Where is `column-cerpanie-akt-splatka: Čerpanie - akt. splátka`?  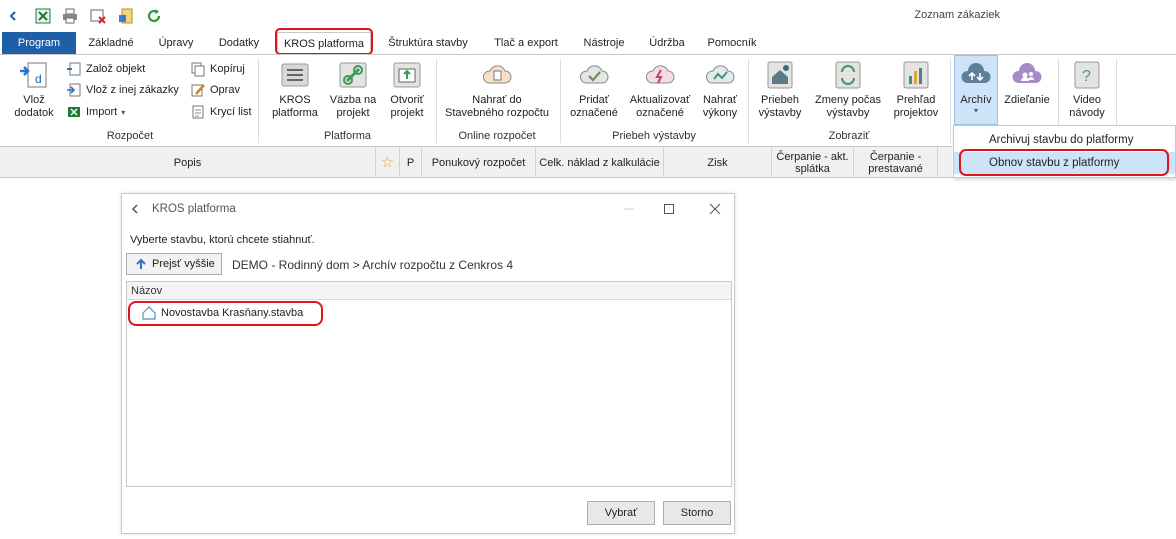 column-cerpanie-akt-splatka: Čerpanie - akt. splátka is located at coordinates (813, 162).